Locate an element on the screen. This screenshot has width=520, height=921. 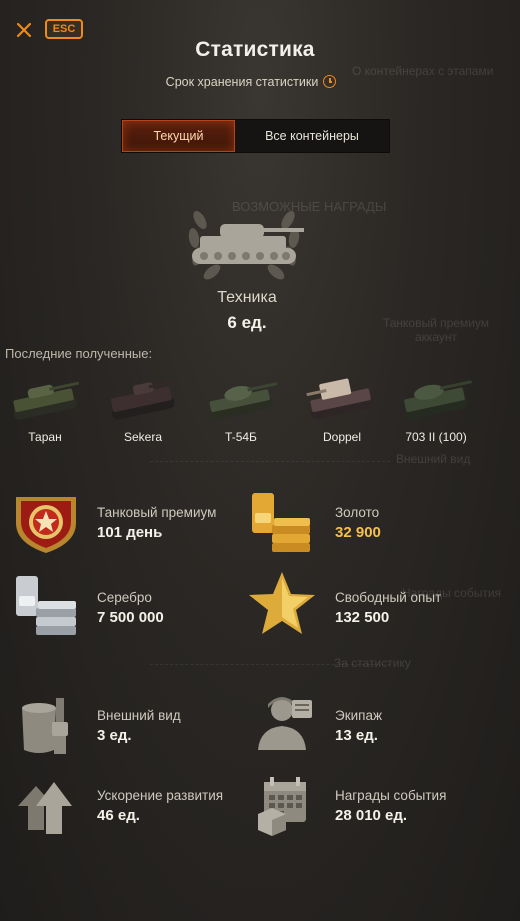
stat-appearance: Внешний вид 3 ед. is located at coordinates (139, 726).